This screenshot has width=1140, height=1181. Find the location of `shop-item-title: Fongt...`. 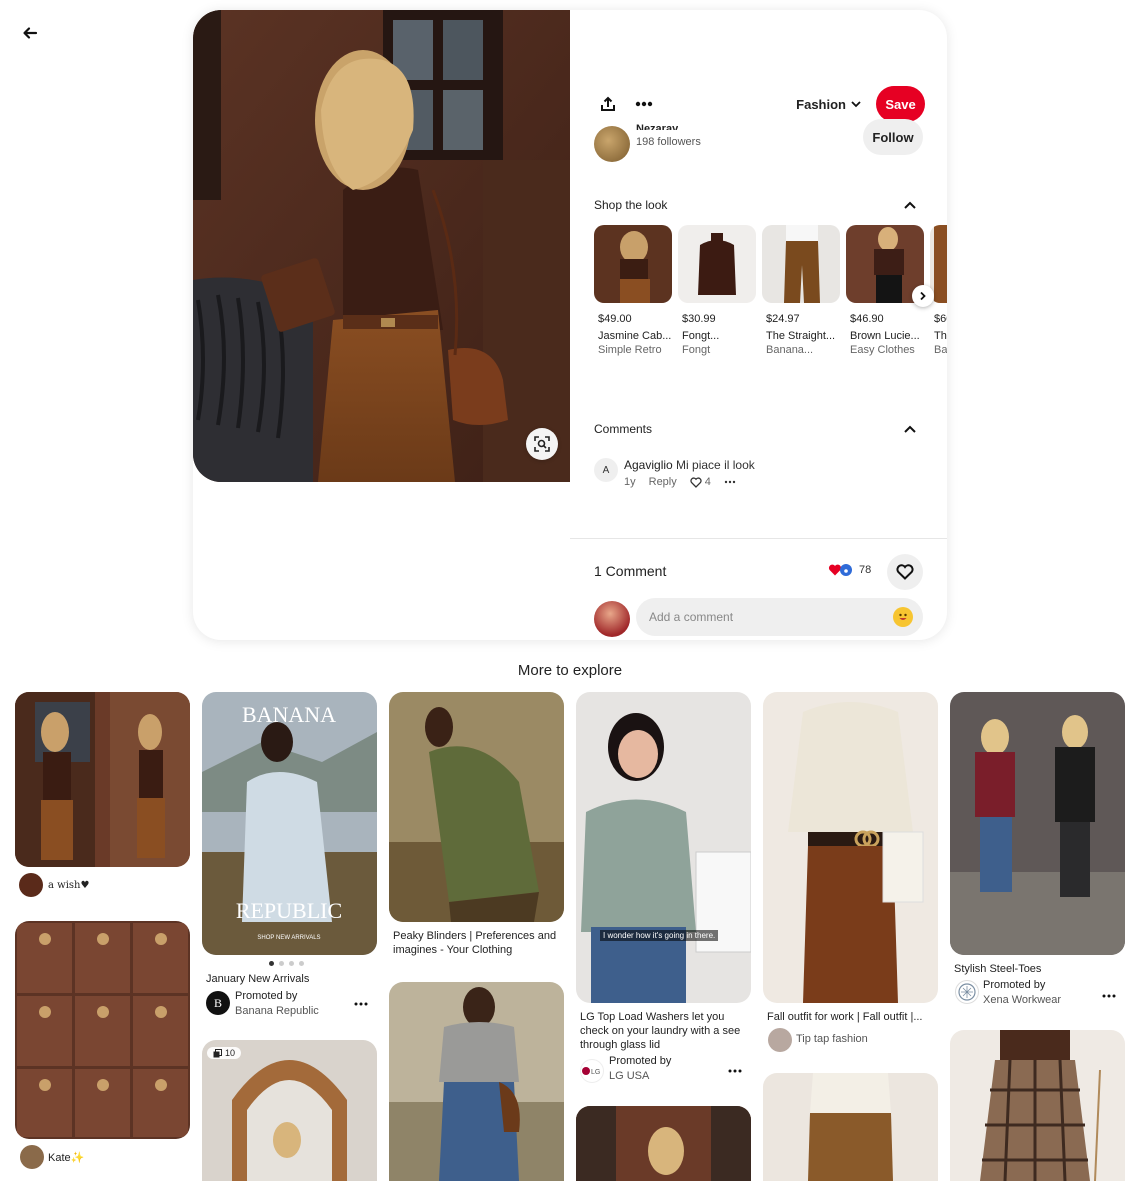

shop-item-title: Fongt... is located at coordinates (701, 336).